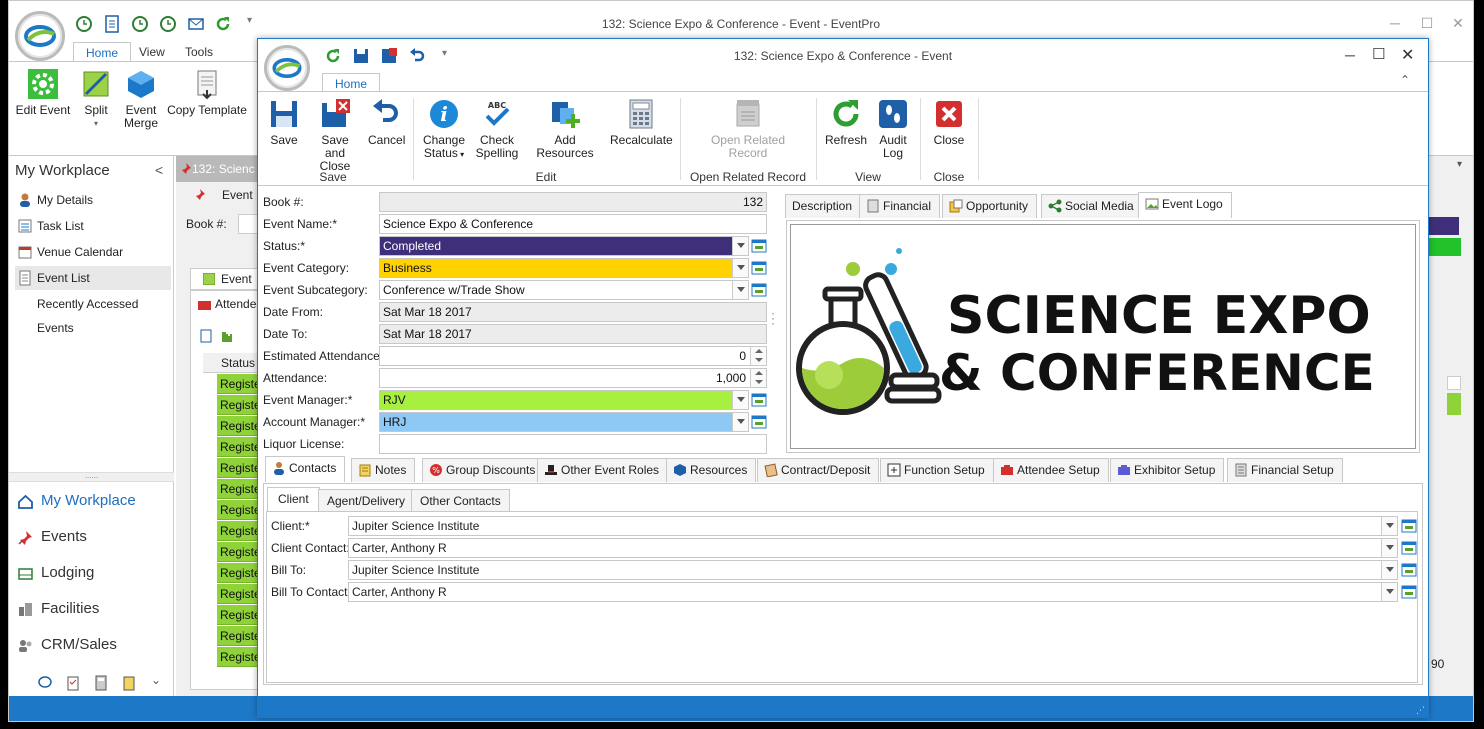 The width and height of the screenshot is (1484, 729). Describe the element at coordinates (305, 469) in the screenshot. I see `tab-contacts: Contacts` at that location.